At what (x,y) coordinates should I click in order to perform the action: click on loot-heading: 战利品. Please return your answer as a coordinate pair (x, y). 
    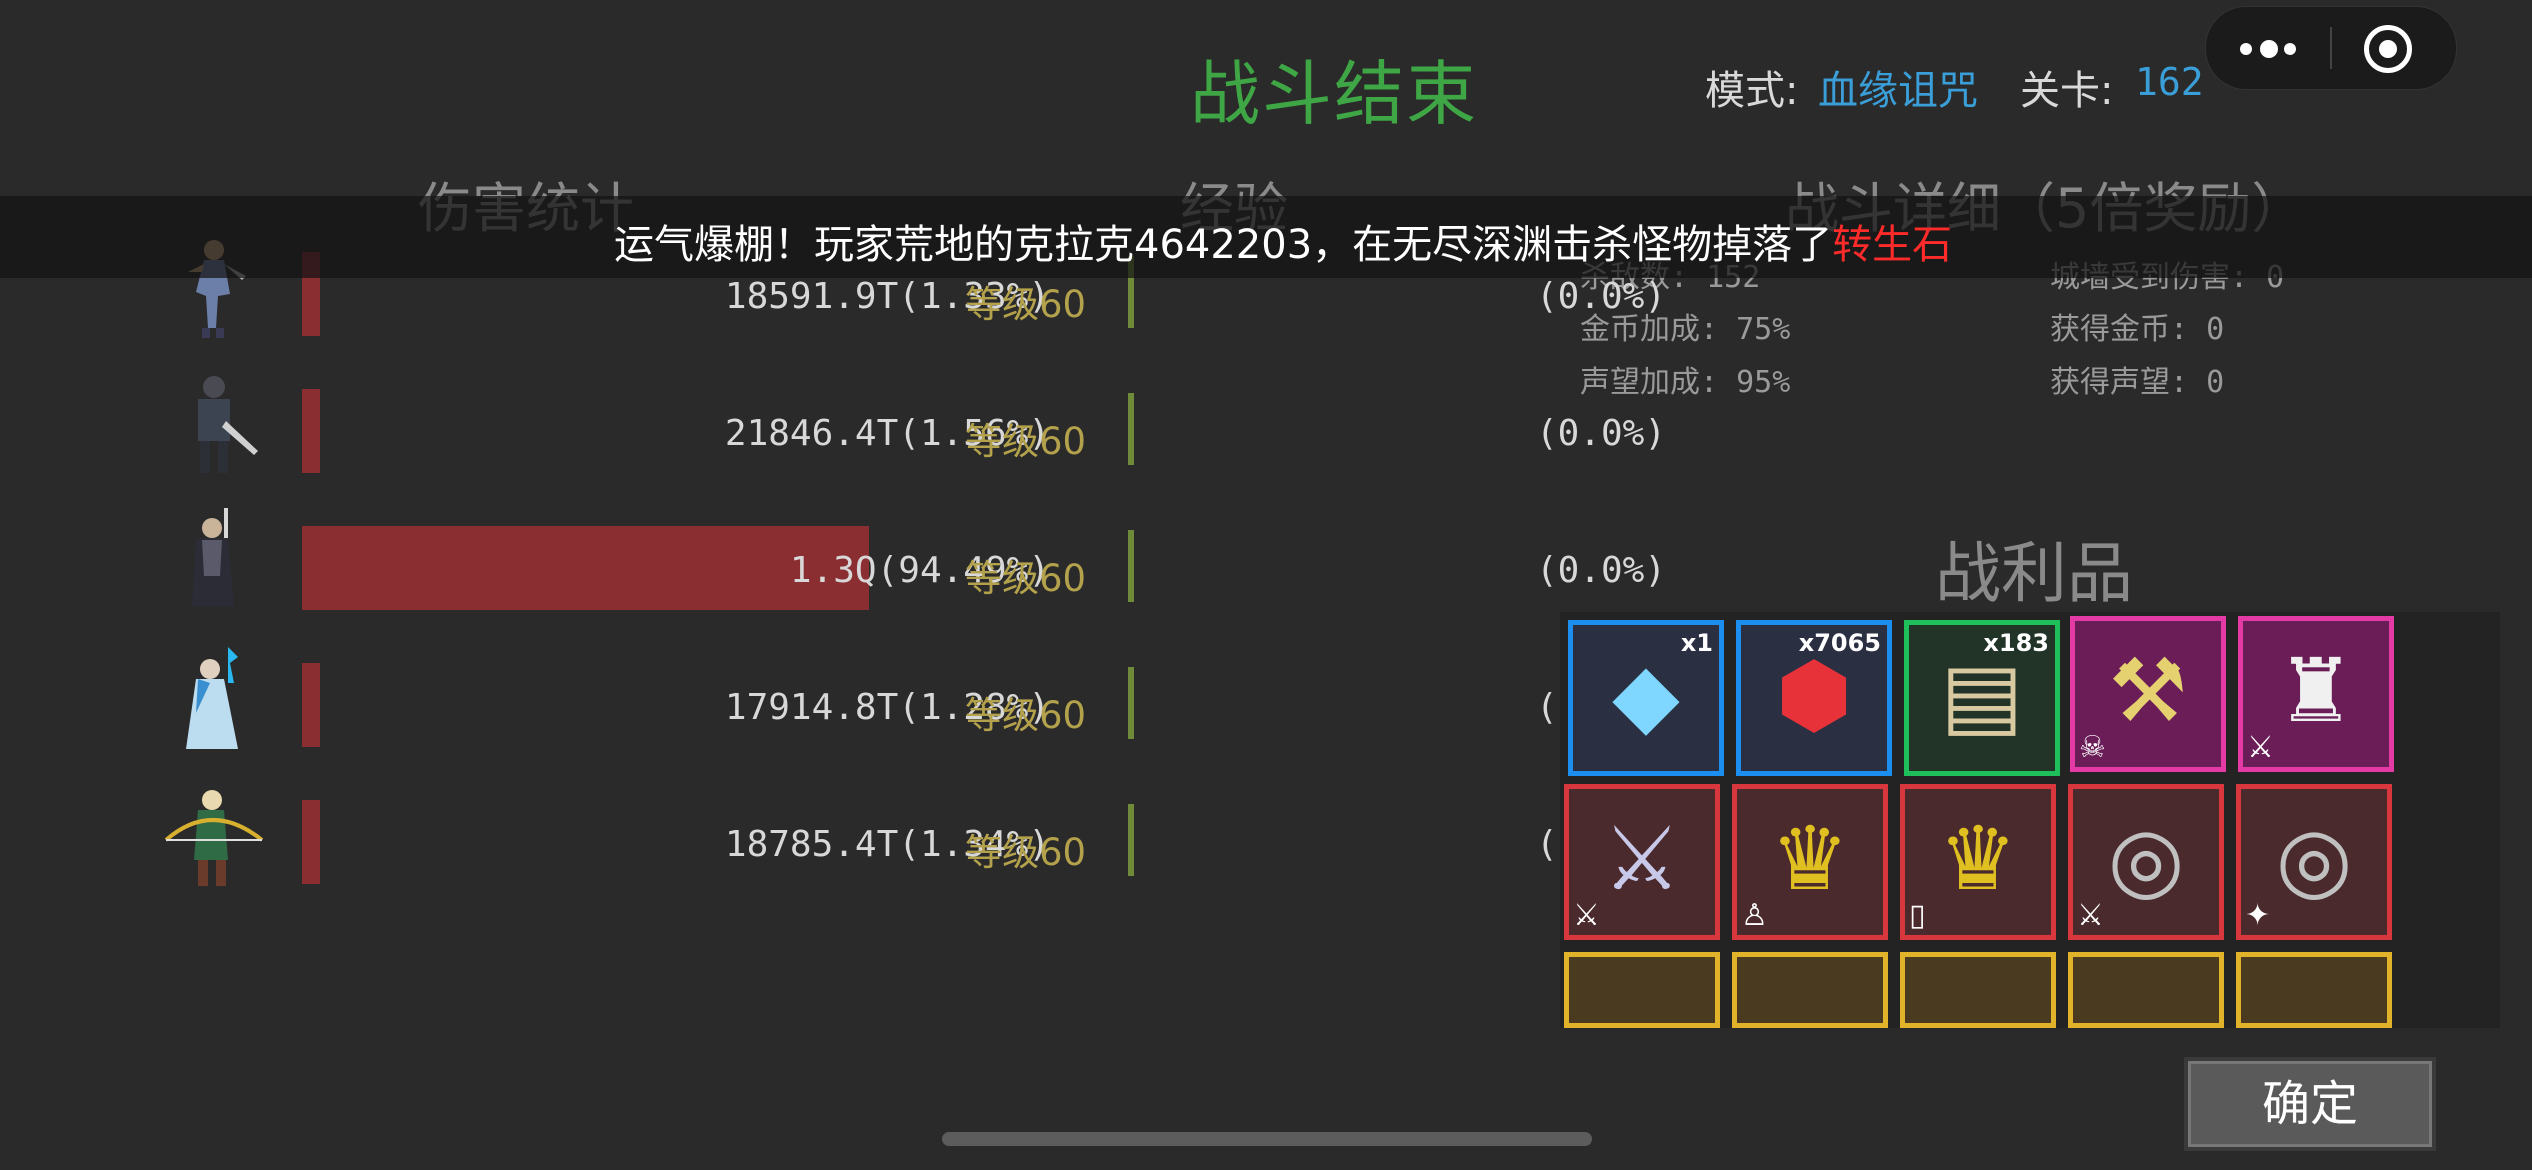
    Looking at the image, I should click on (2034, 573).